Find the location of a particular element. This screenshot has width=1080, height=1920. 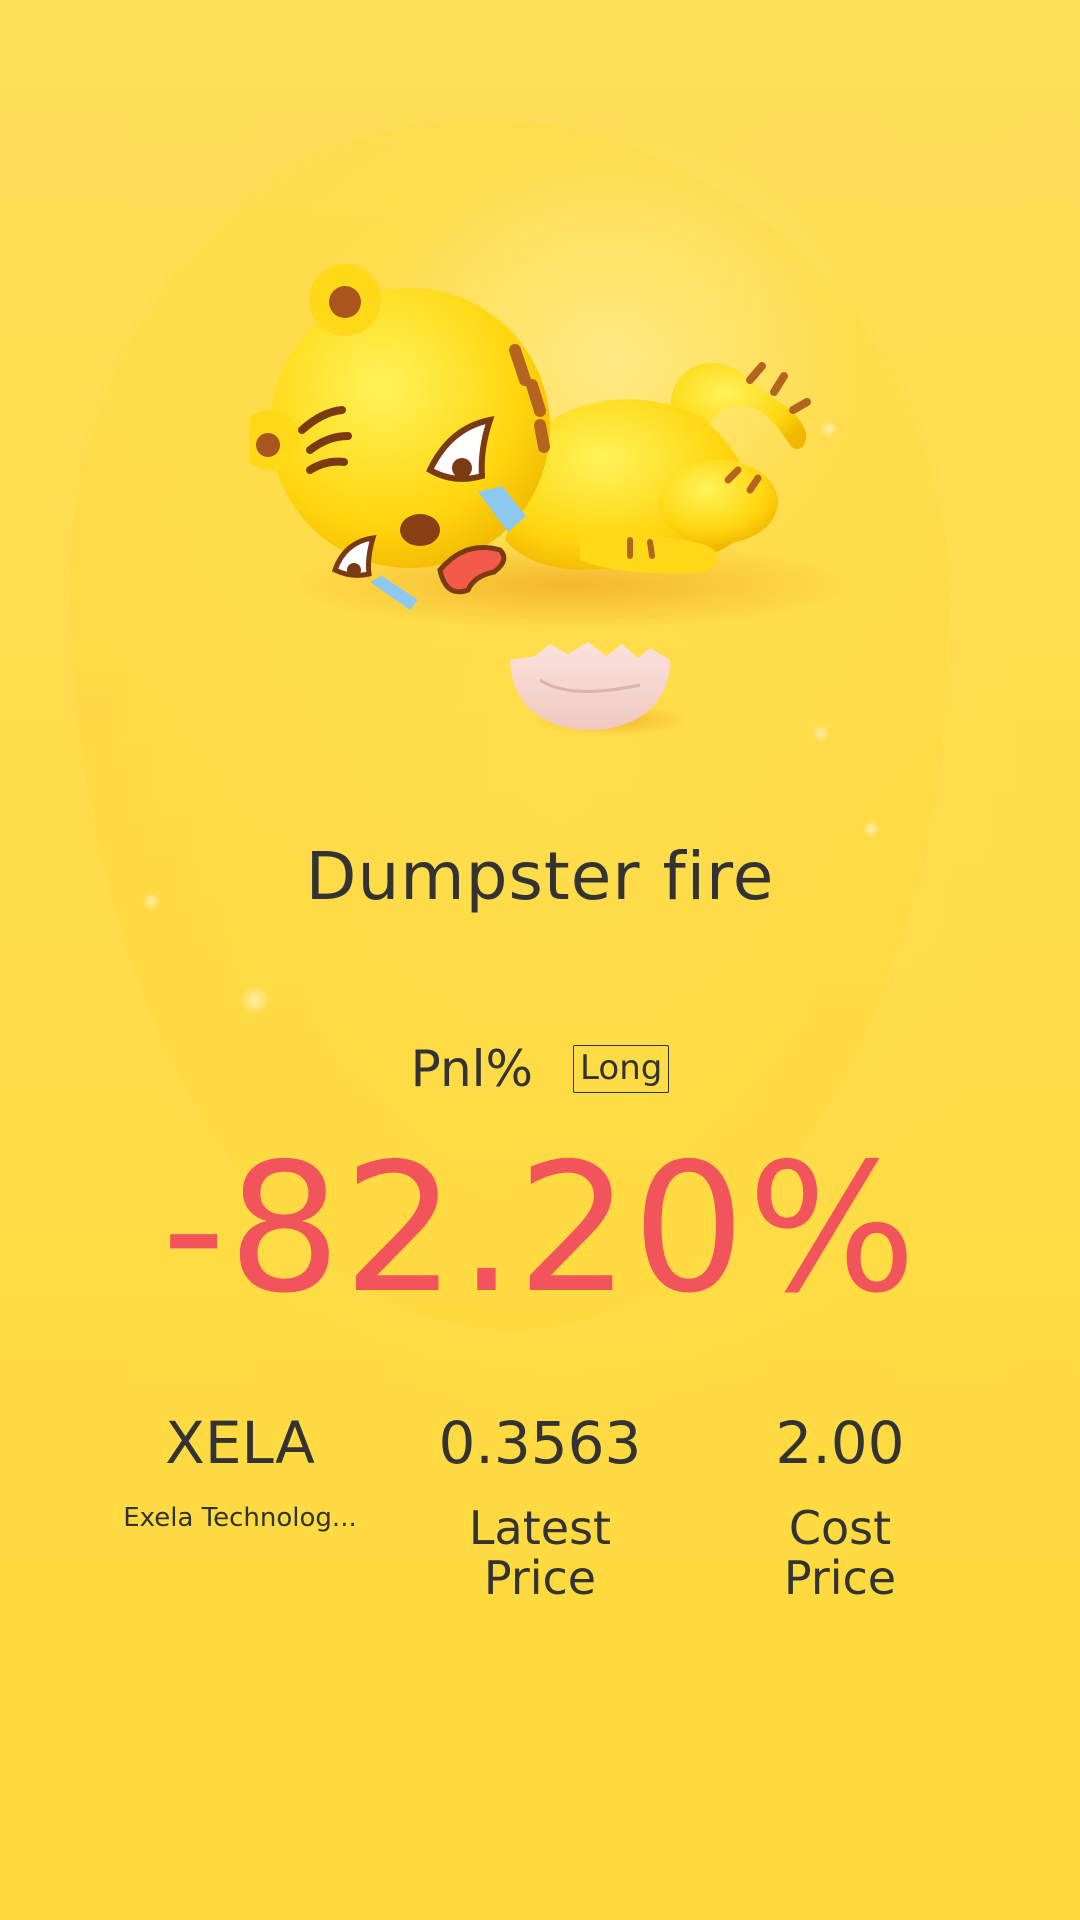

latest-price-value: 0.3563 is located at coordinates (540, 1443).